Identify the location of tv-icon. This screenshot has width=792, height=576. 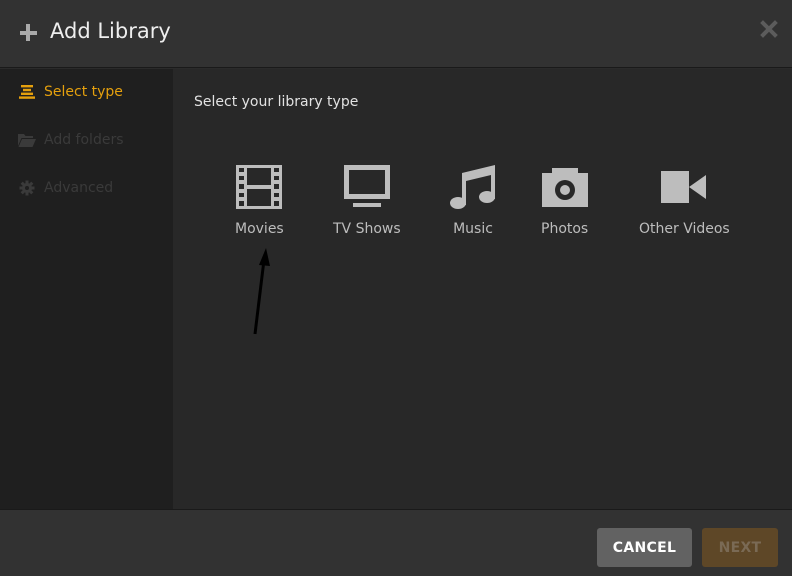
(366, 187).